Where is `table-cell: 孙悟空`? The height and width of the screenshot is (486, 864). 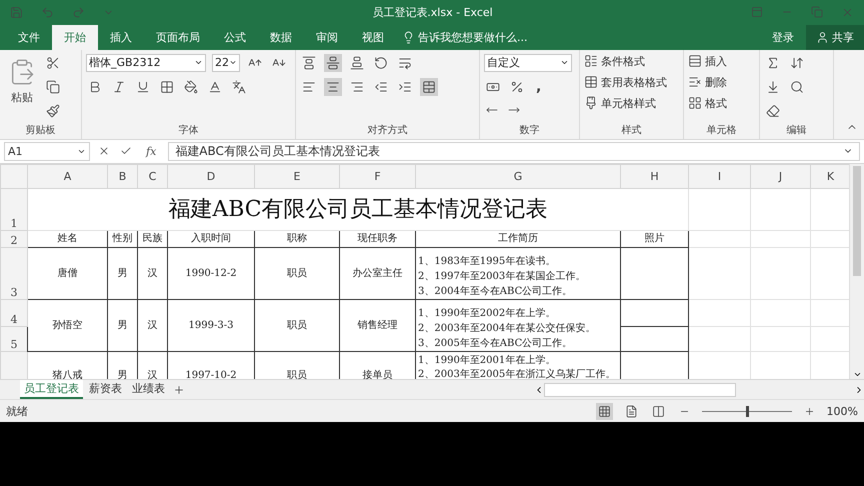 table-cell: 孙悟空 is located at coordinates (68, 325).